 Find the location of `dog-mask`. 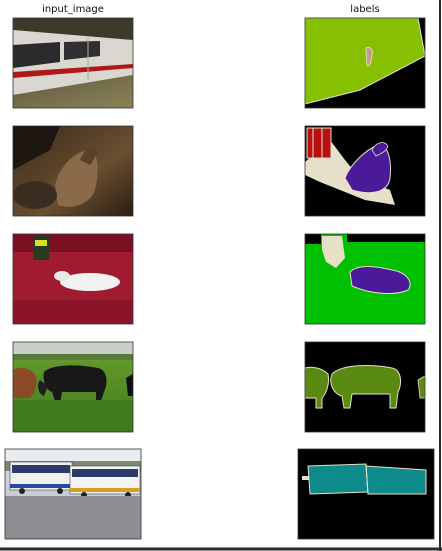

dog-mask is located at coordinates (365, 171).